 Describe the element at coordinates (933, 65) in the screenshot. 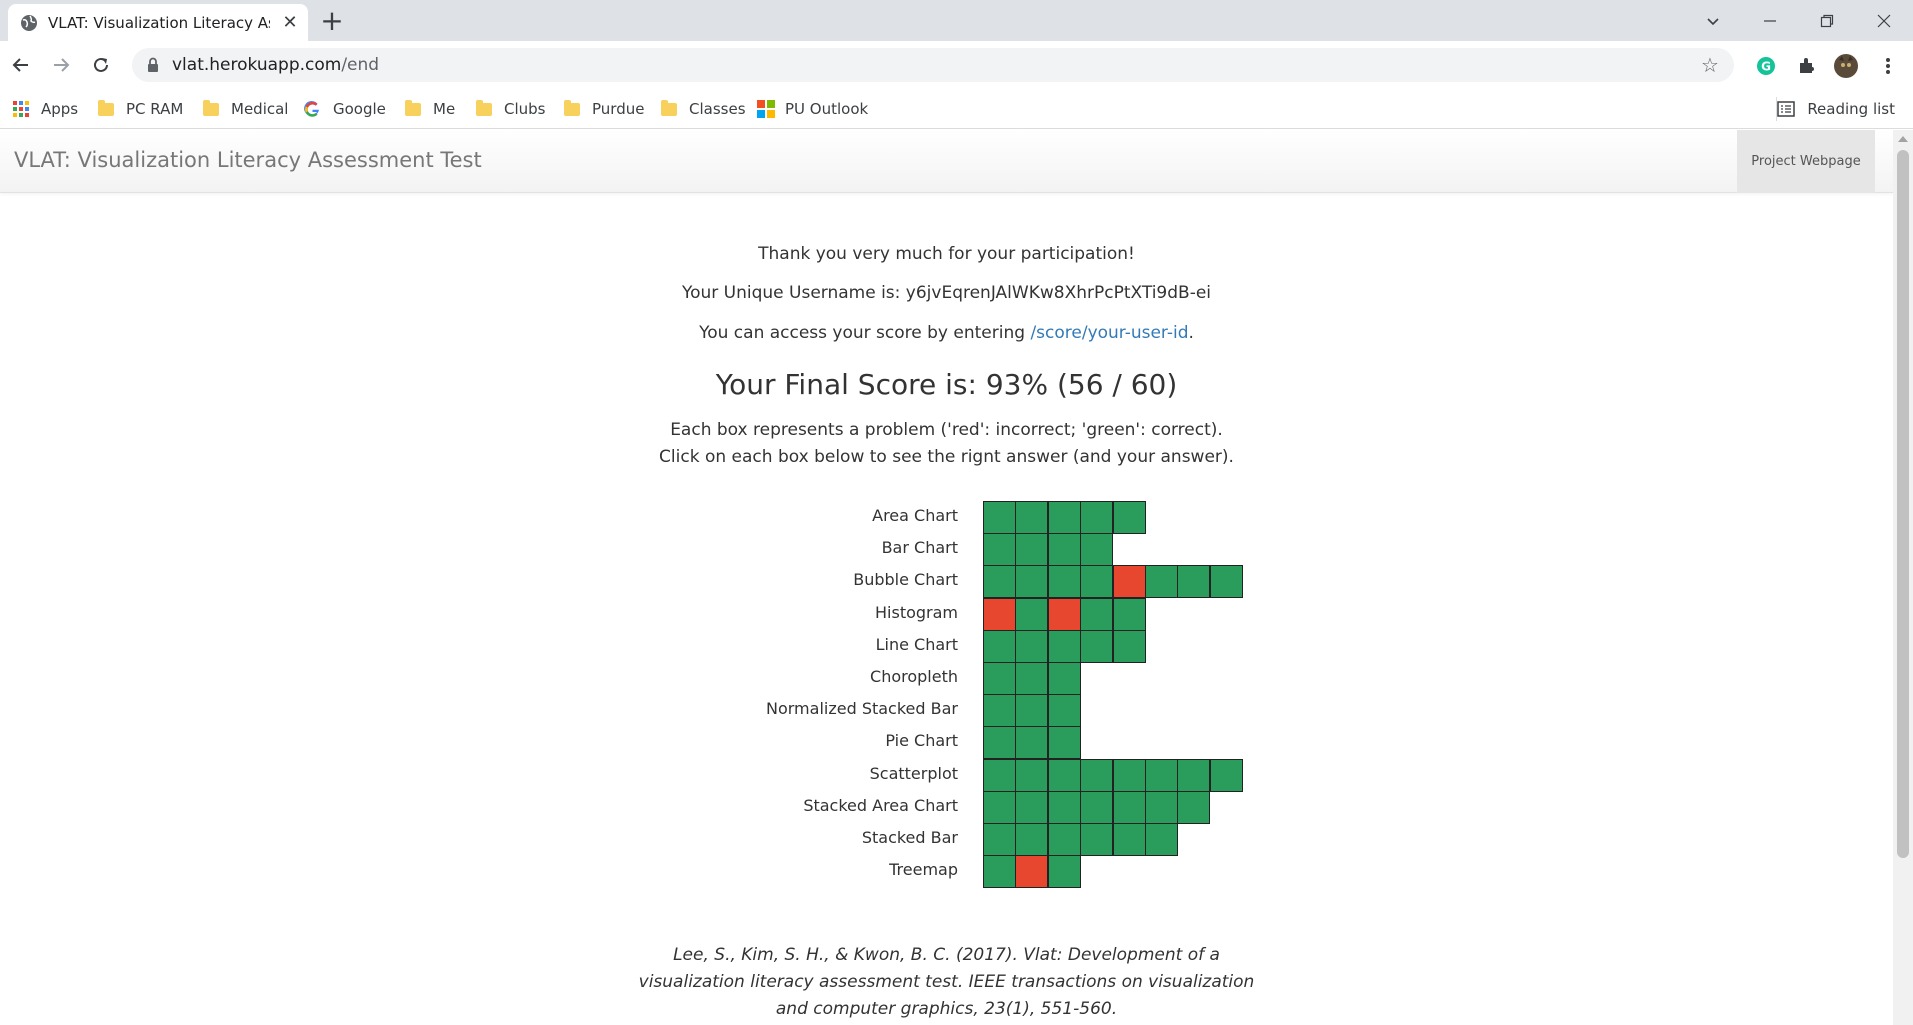

I see `address-bar: vlat.herokuapp.com/end ☆` at that location.